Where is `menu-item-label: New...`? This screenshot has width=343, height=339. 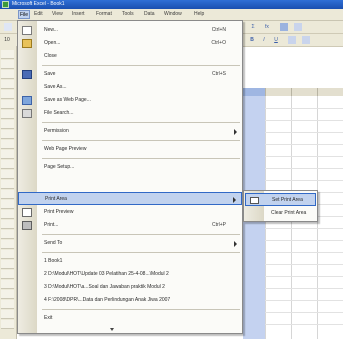 menu-item-label: New... is located at coordinates (51, 30).